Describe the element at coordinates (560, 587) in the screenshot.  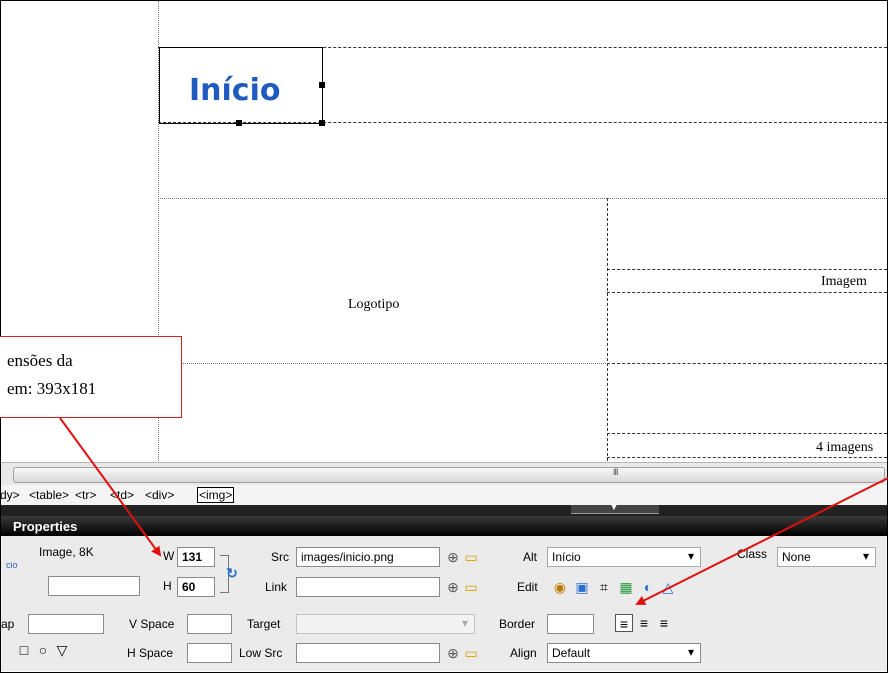
I see `edit-fireworks-icon: ◉` at that location.